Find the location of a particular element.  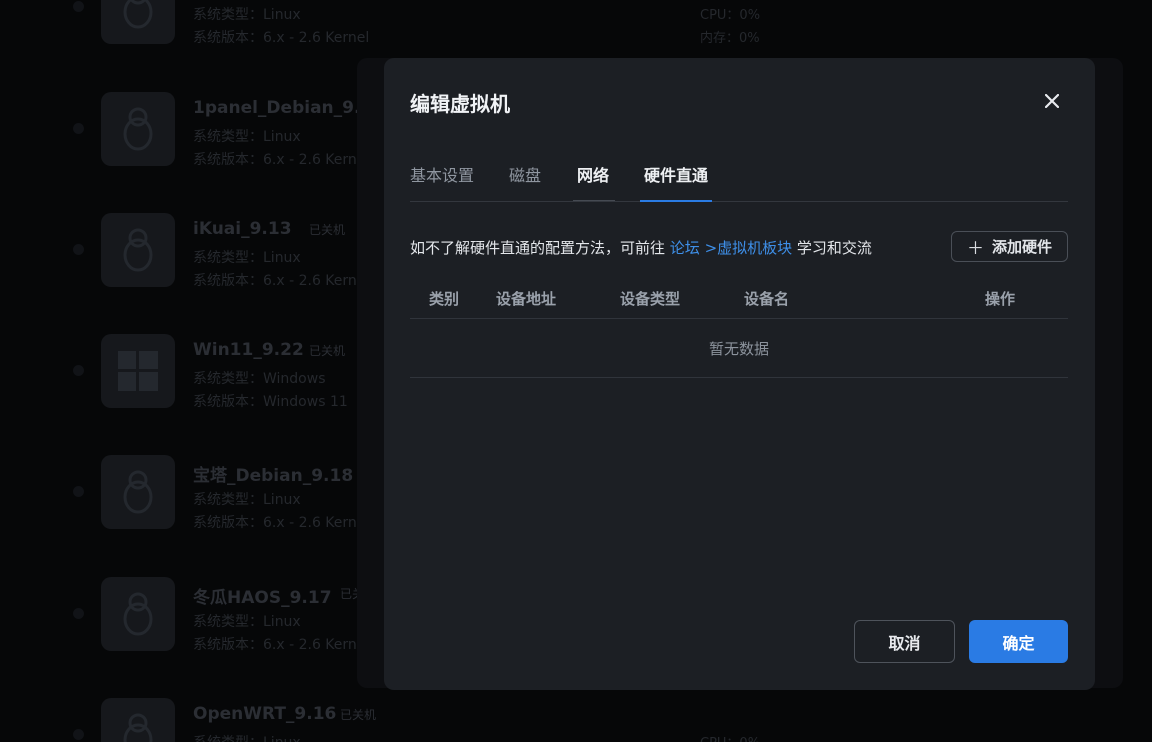

passthrough-help-text: 如不了解硬件直通的配置方法，可前往 论坛 >虚拟机板块 学习和交流 is located at coordinates (641, 247).